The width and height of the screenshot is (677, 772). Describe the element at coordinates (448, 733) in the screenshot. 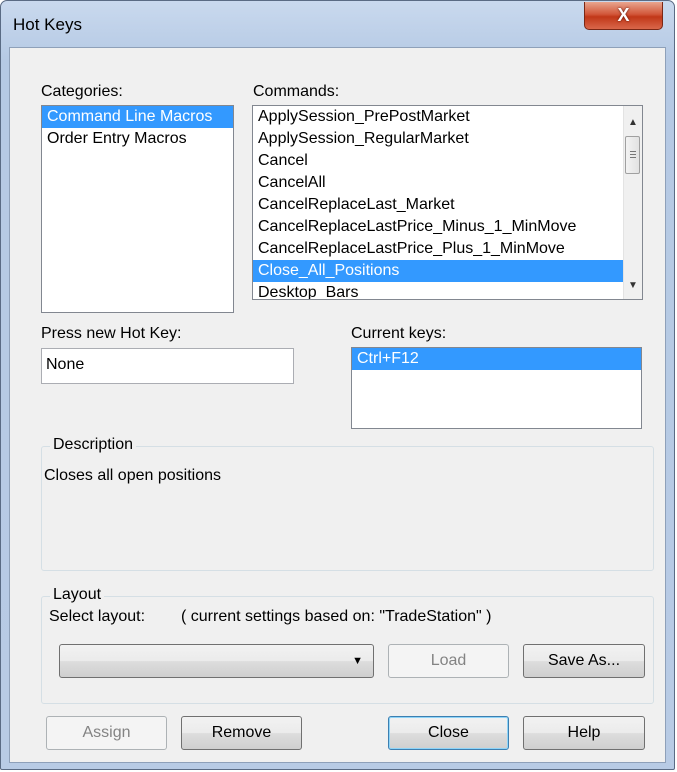

I see `close-button: Close` at that location.